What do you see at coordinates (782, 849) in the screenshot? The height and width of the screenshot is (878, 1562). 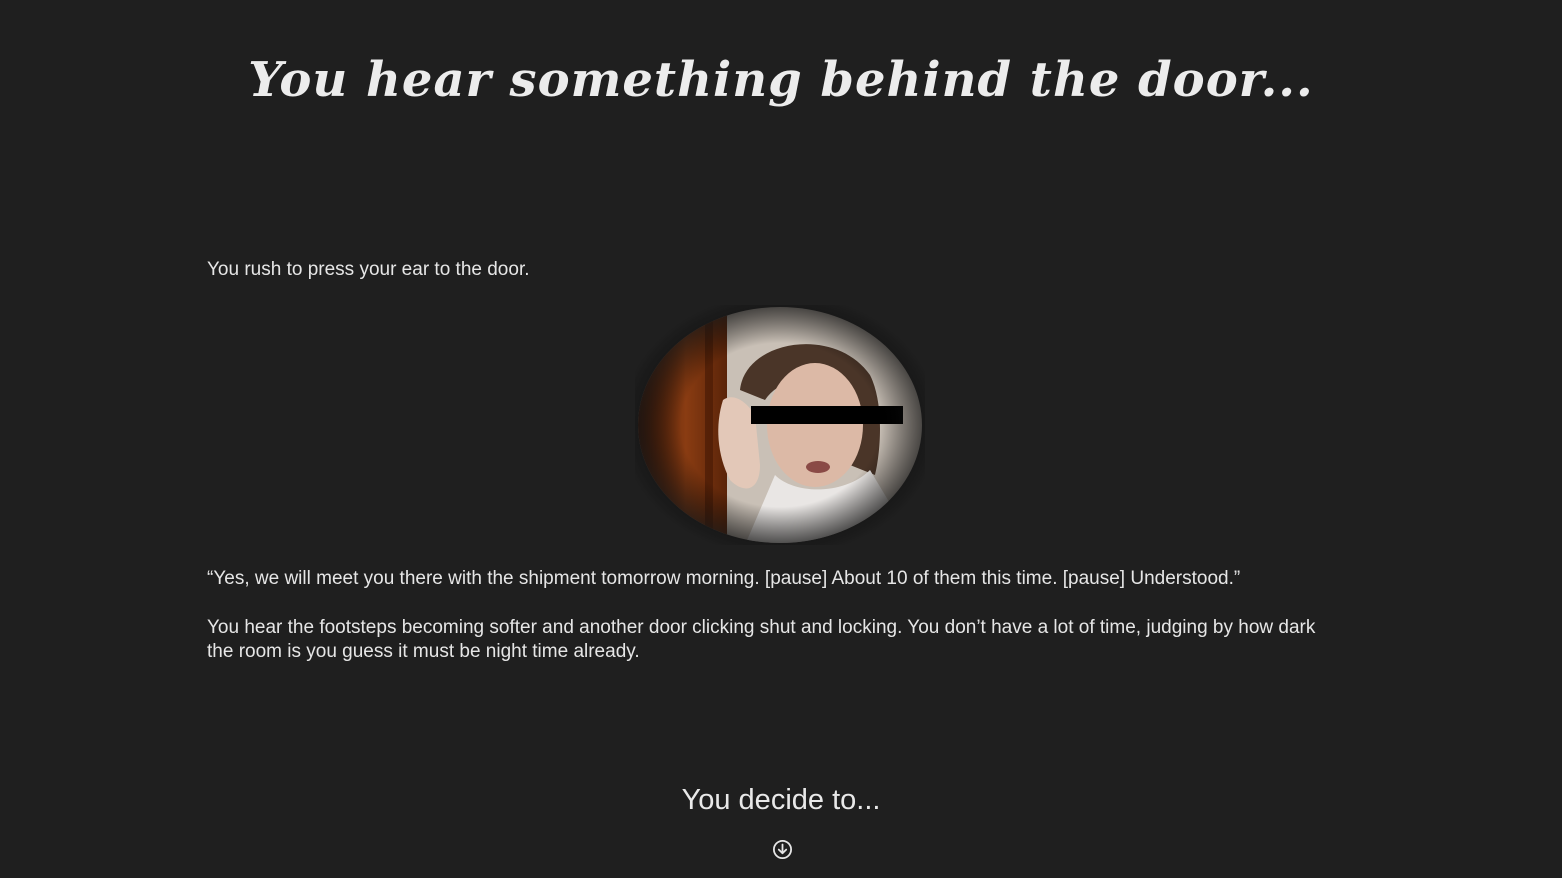 I see `arrow-down-circle-icon` at bounding box center [782, 849].